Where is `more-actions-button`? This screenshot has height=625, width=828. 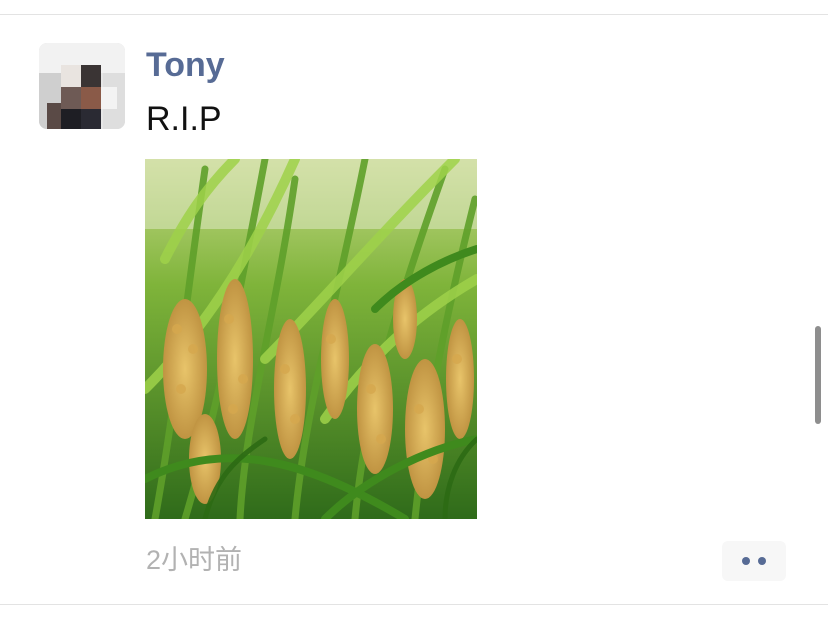 more-actions-button is located at coordinates (754, 561).